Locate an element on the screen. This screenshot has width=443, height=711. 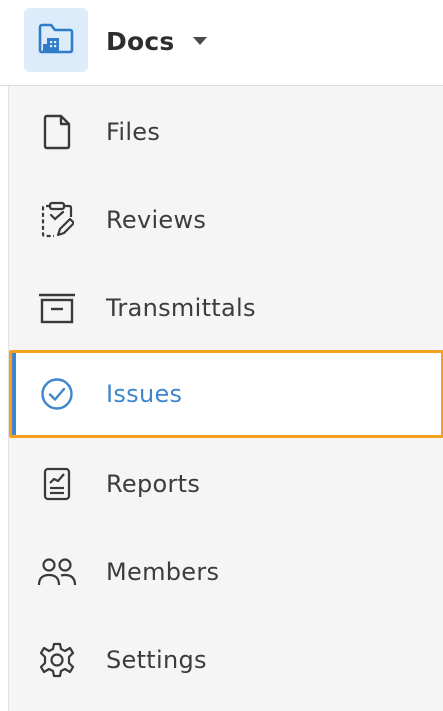
sidebar-item-label: Reviews is located at coordinates (156, 220).